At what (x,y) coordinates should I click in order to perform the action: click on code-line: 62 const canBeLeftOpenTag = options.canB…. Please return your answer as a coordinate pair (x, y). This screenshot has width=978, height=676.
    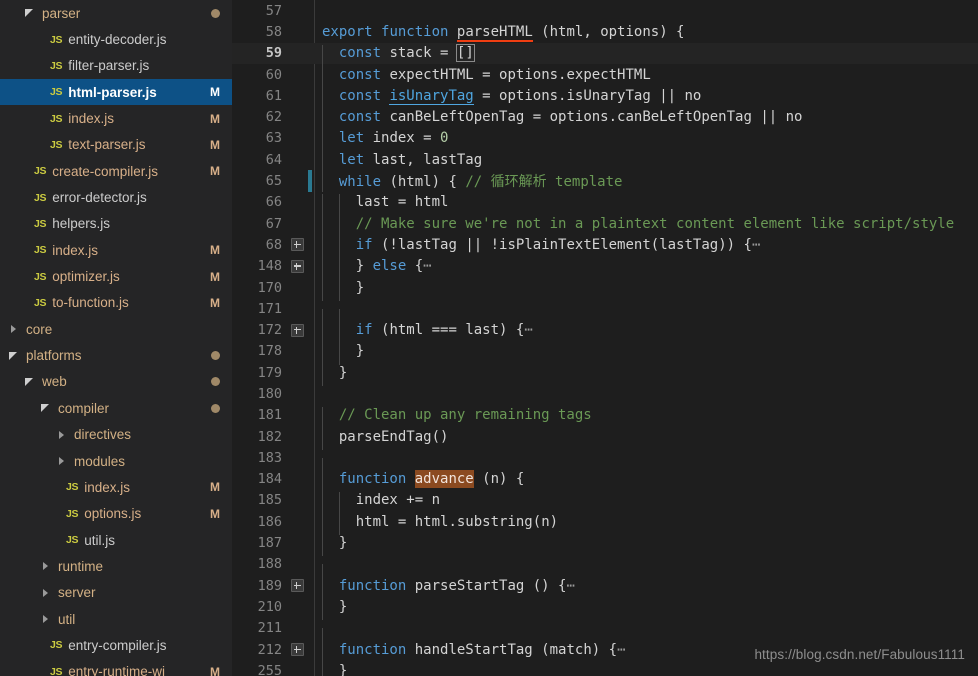
    Looking at the image, I should click on (605, 118).